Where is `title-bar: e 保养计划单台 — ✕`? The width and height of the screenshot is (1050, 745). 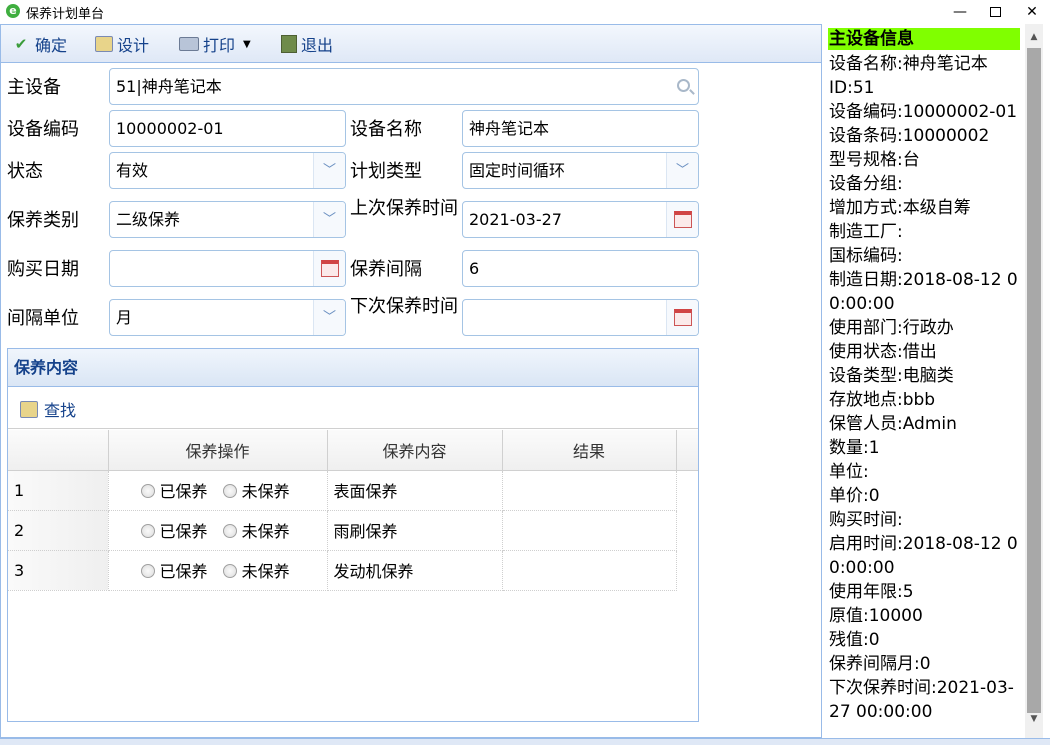
title-bar: e 保养计划单台 — ✕ is located at coordinates (525, 12).